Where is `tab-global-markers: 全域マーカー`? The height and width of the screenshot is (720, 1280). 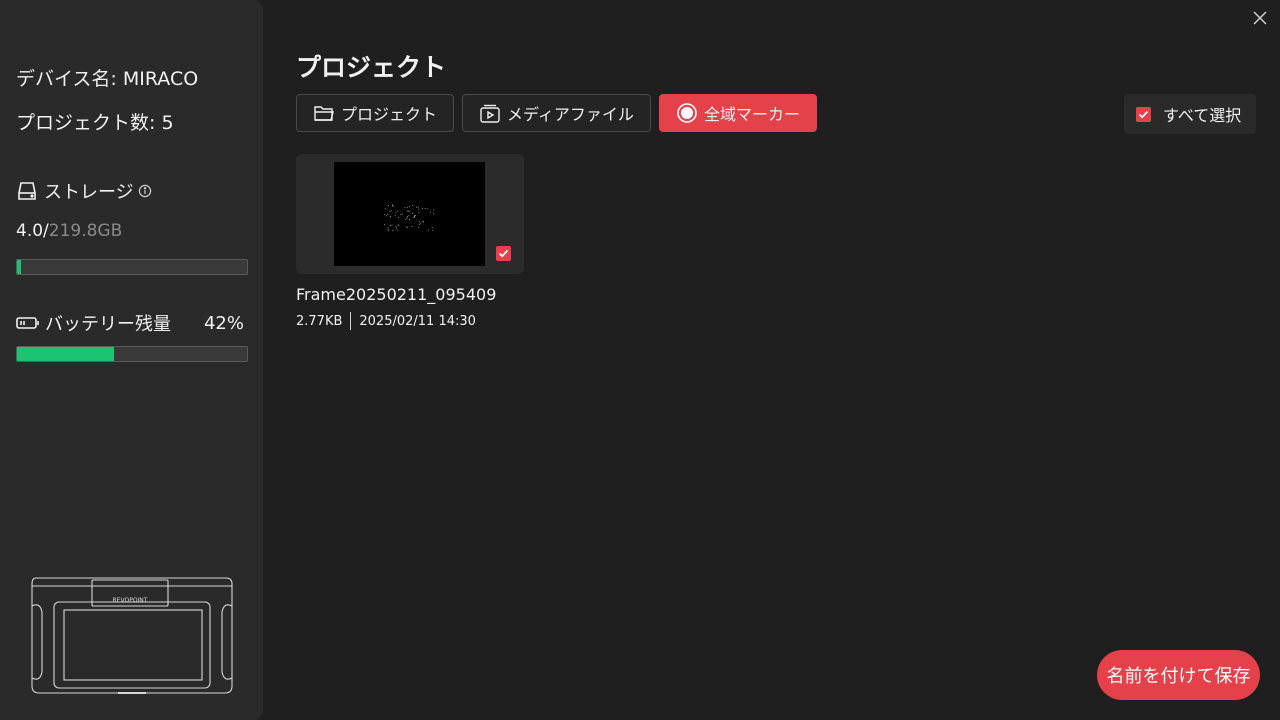
tab-global-markers: 全域マーカー is located at coordinates (738, 113).